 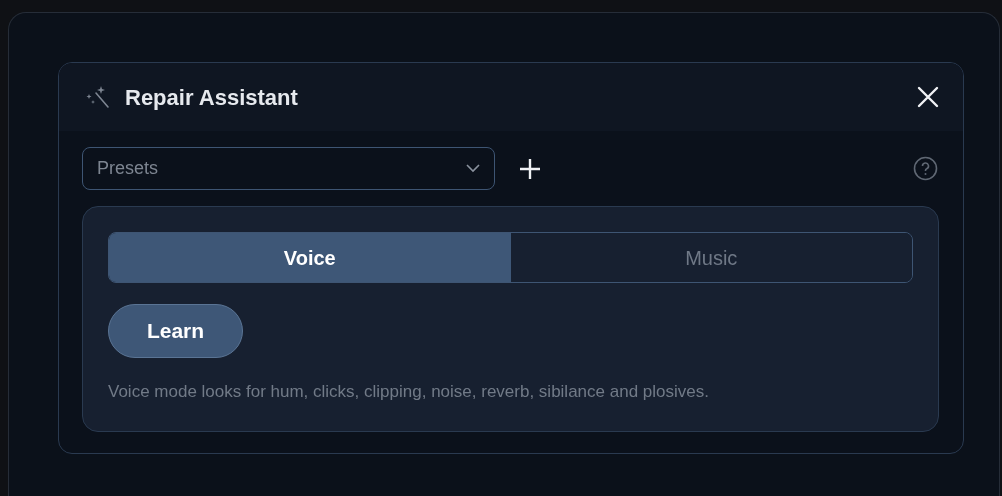 What do you see at coordinates (288, 168) in the screenshot?
I see `presets-dropdown: Presets` at bounding box center [288, 168].